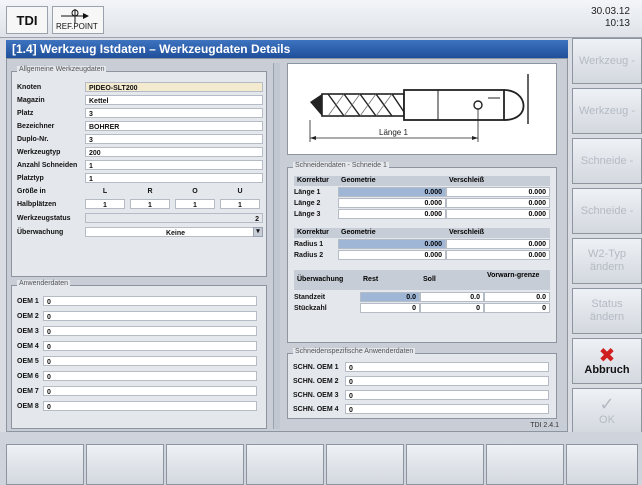 The image size is (642, 485). Describe the element at coordinates (607, 261) in the screenshot. I see `softkey-wz-typ-aendern: W2-Typ ändern` at that location.